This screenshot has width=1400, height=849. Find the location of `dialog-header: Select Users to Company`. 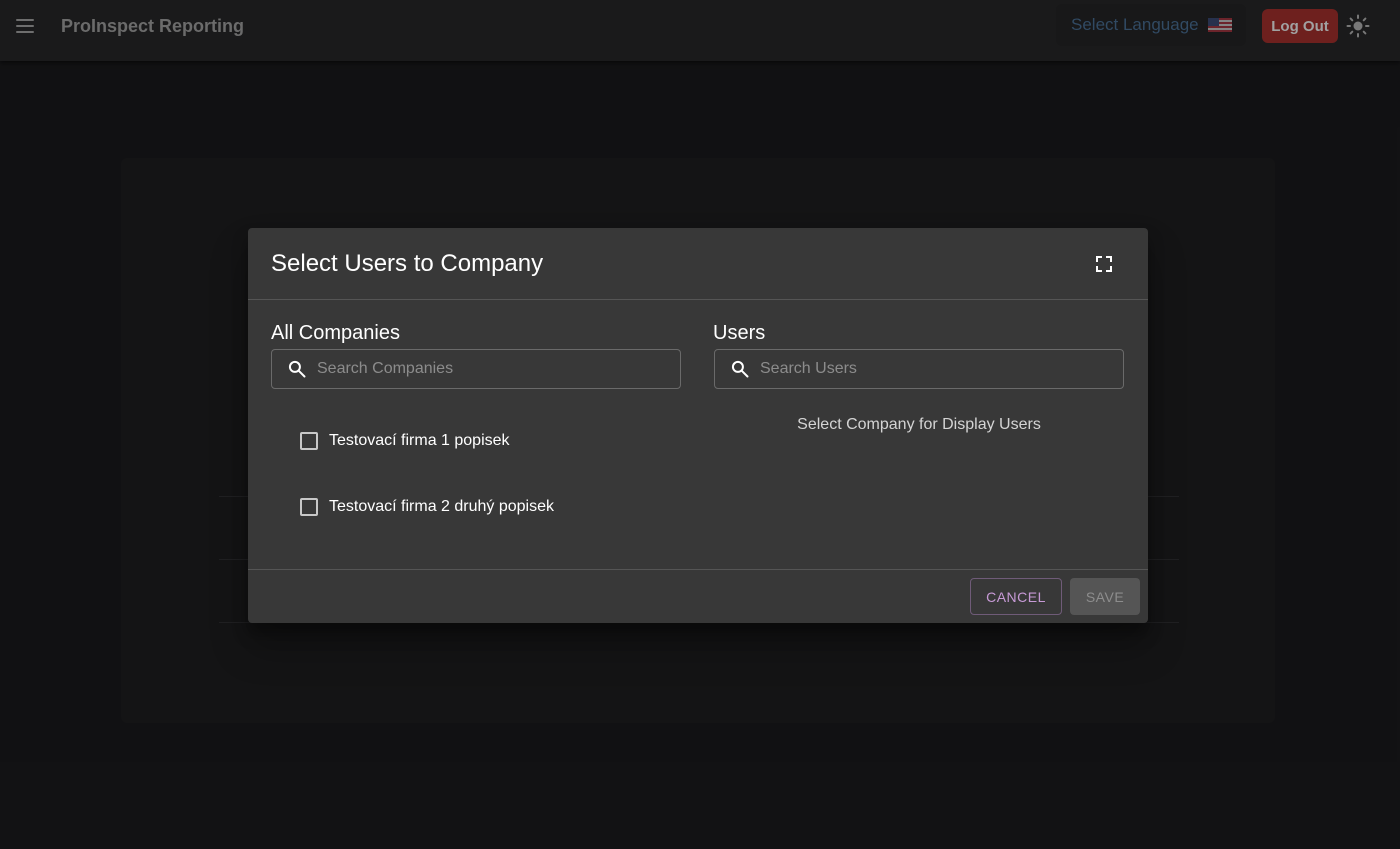

dialog-header: Select Users to Company is located at coordinates (698, 264).